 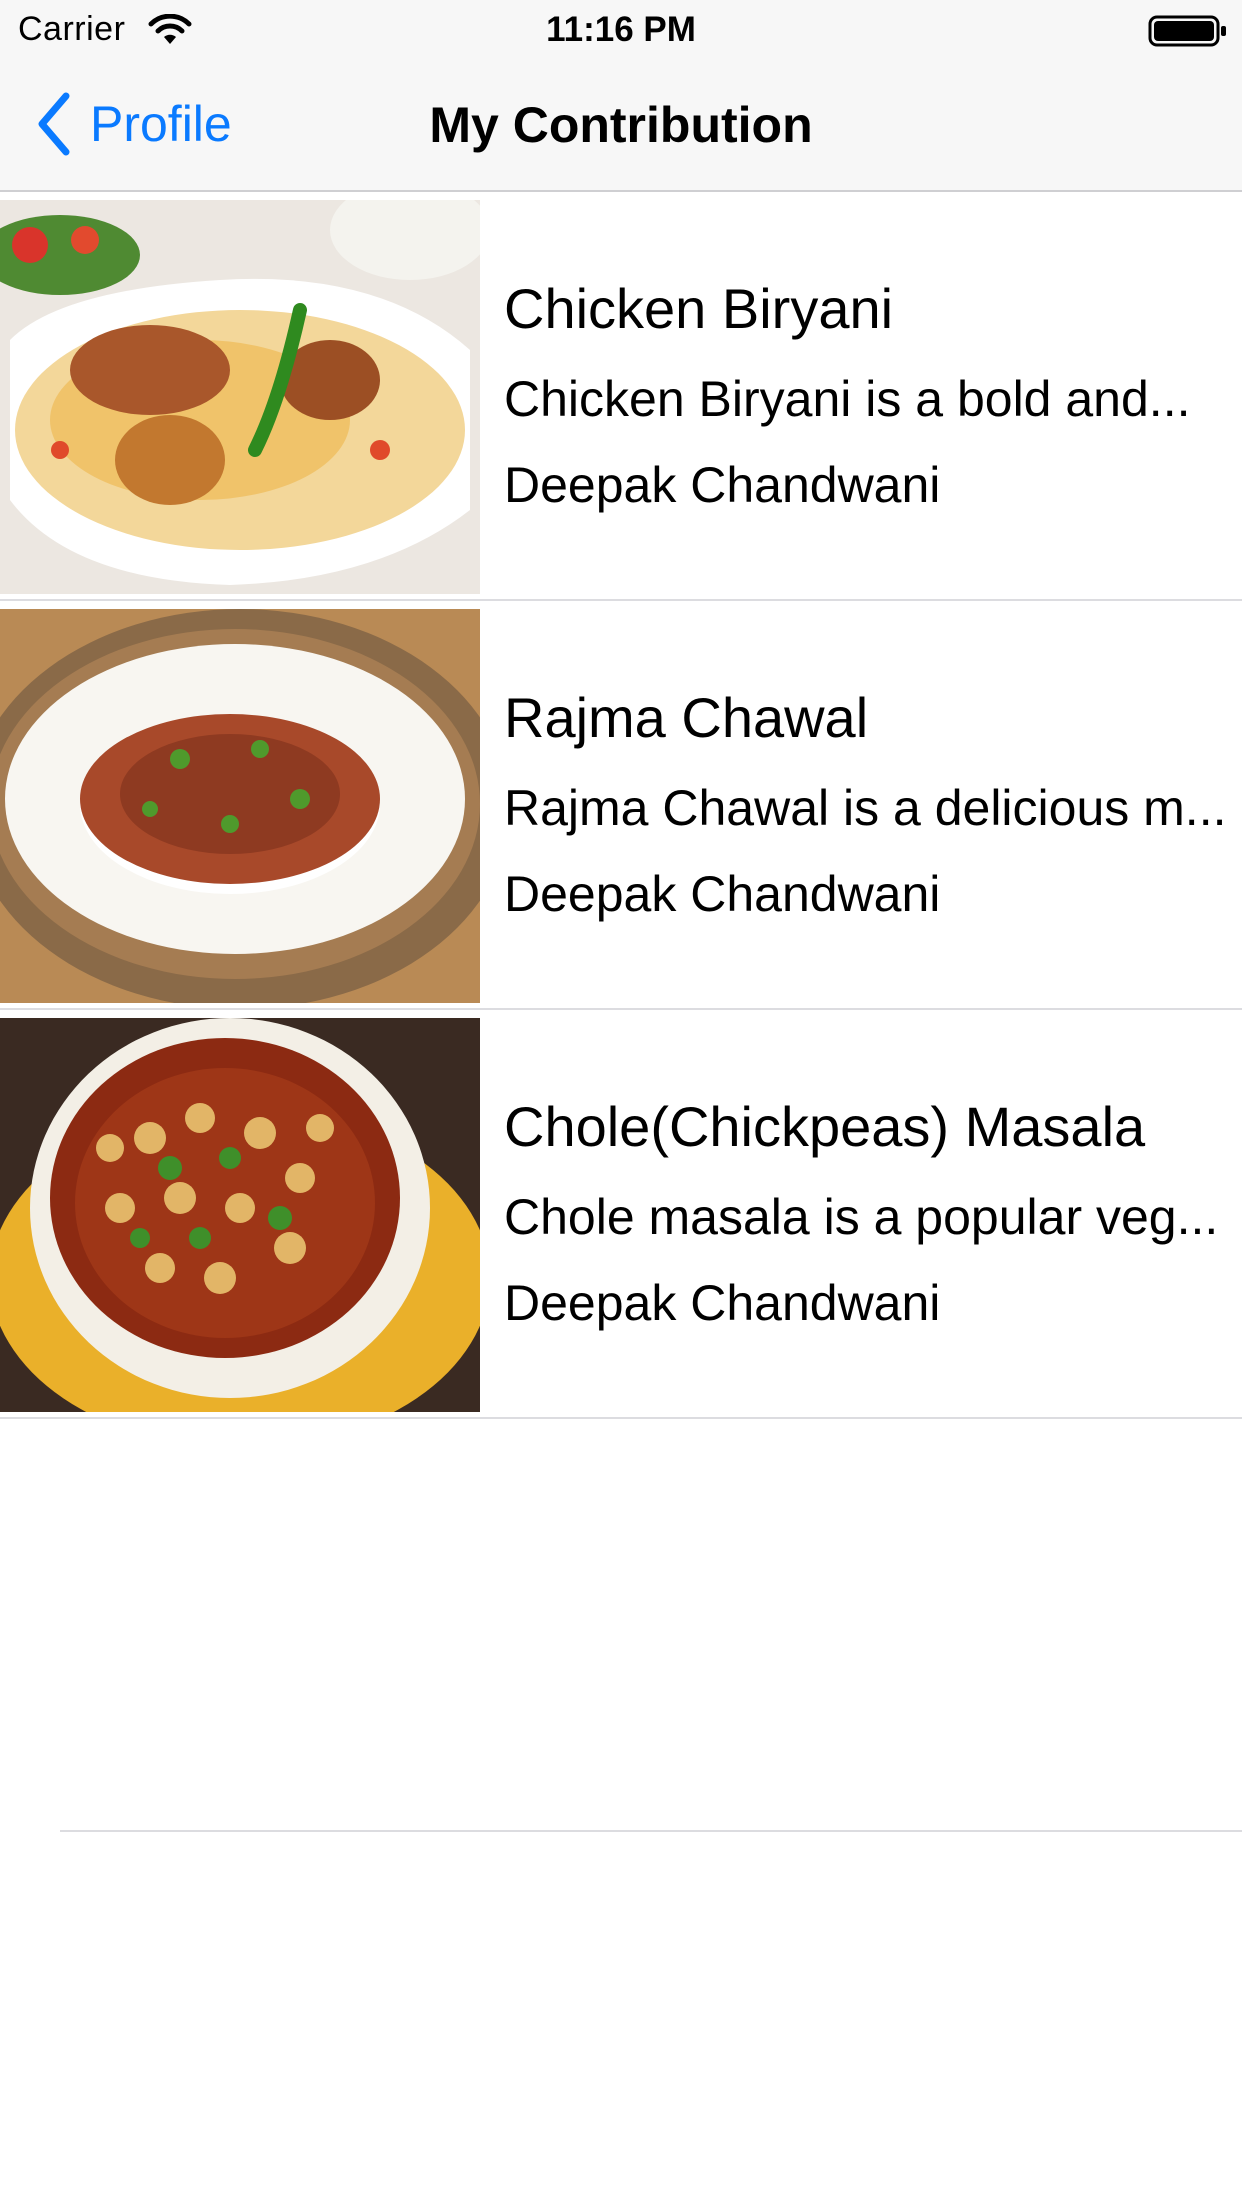 What do you see at coordinates (240, 1215) in the screenshot?
I see `chole-masala-photo` at bounding box center [240, 1215].